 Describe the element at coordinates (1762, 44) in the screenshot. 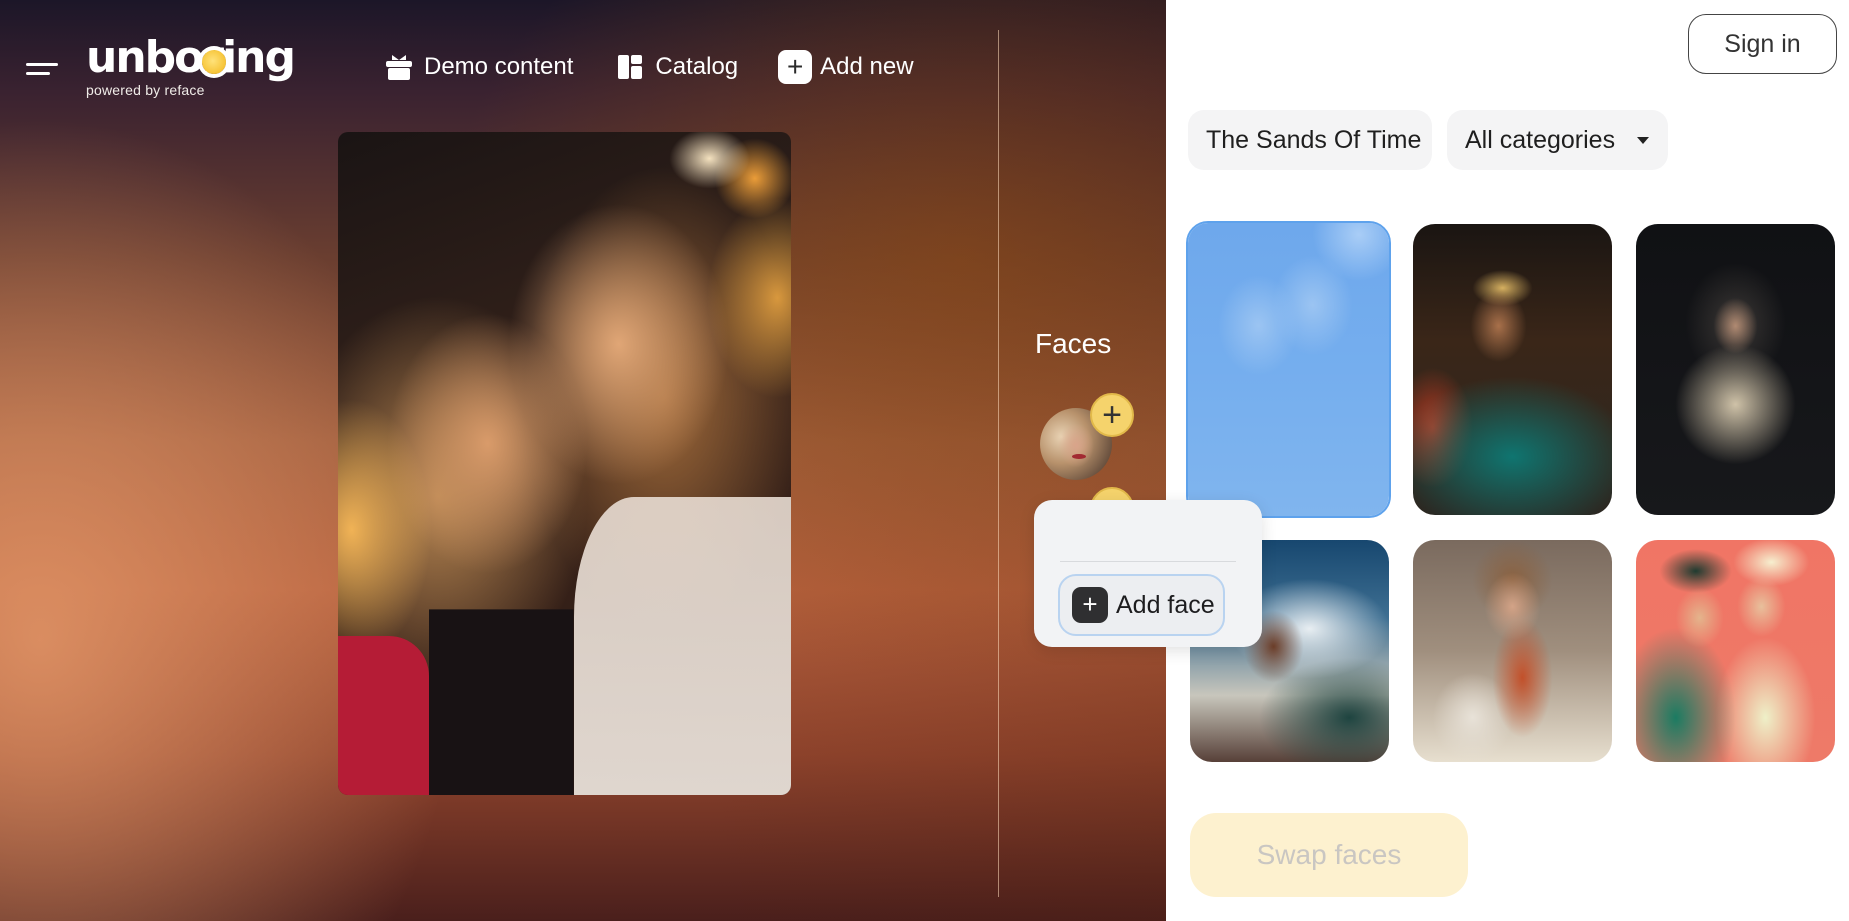

I see `sign-in-button: Sign in` at that location.